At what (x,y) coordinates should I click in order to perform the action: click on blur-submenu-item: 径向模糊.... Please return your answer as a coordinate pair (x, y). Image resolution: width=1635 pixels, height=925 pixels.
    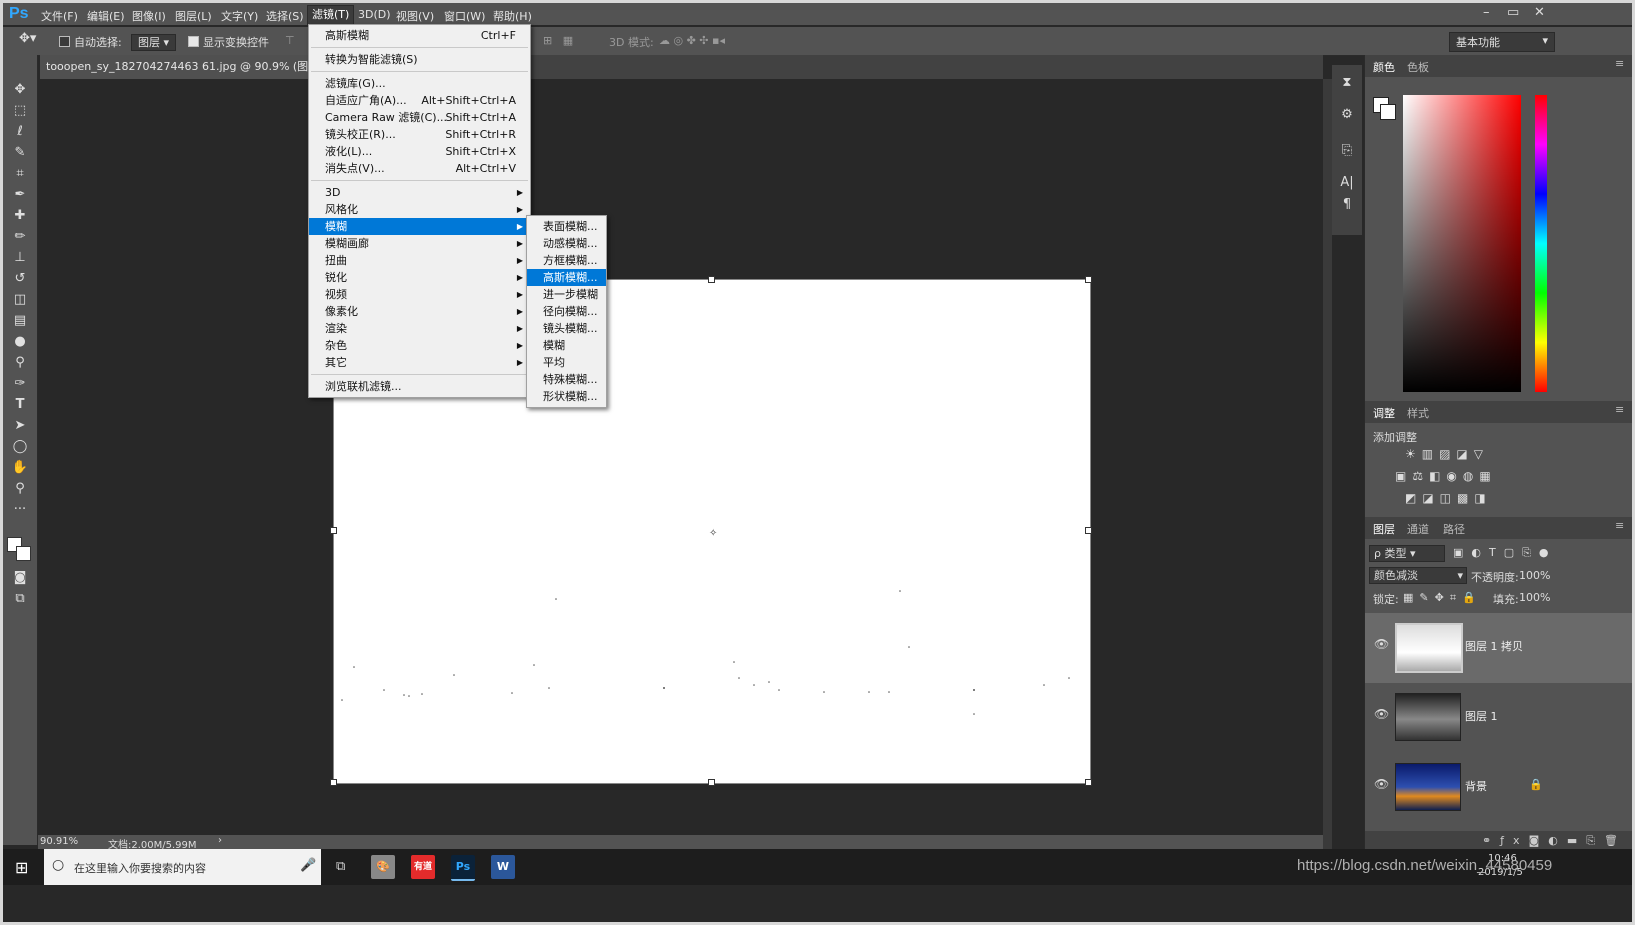
    Looking at the image, I should click on (566, 311).